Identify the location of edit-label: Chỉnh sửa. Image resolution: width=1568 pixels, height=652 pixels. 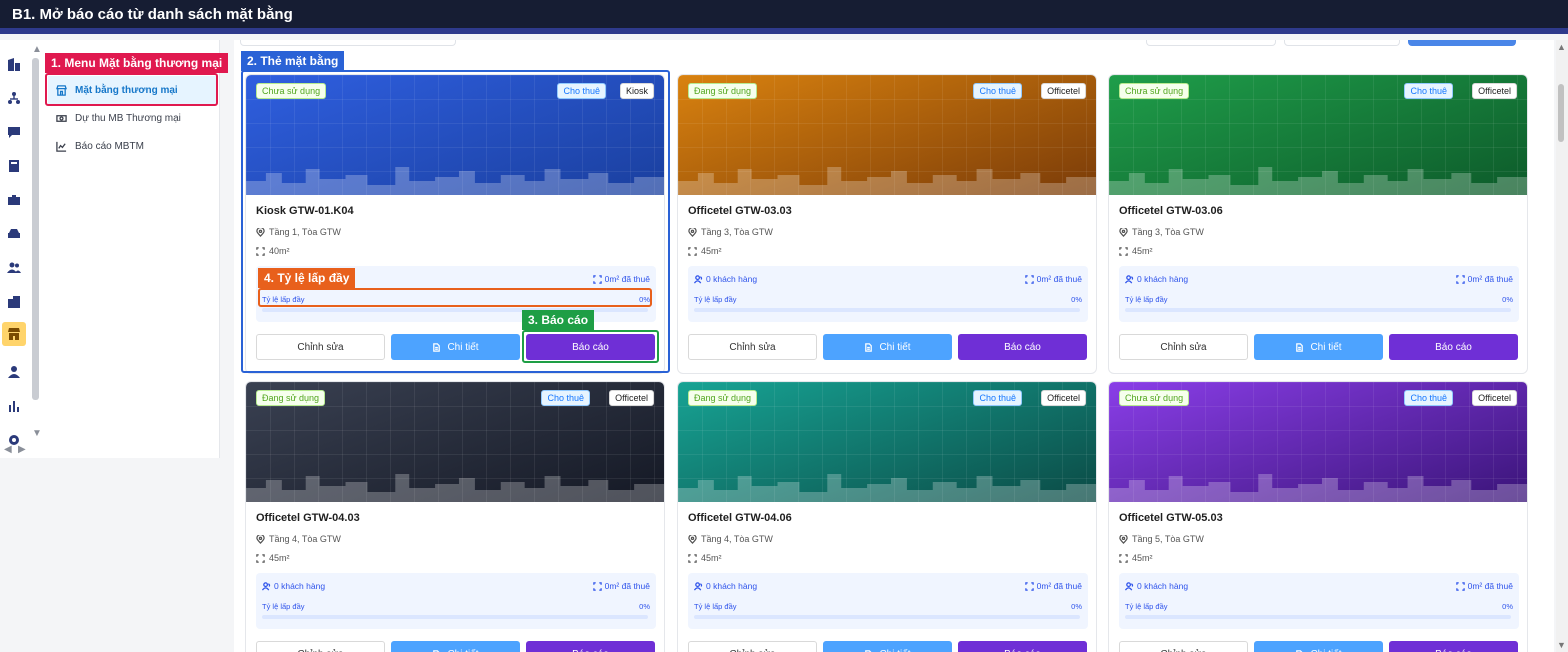
(752, 347).